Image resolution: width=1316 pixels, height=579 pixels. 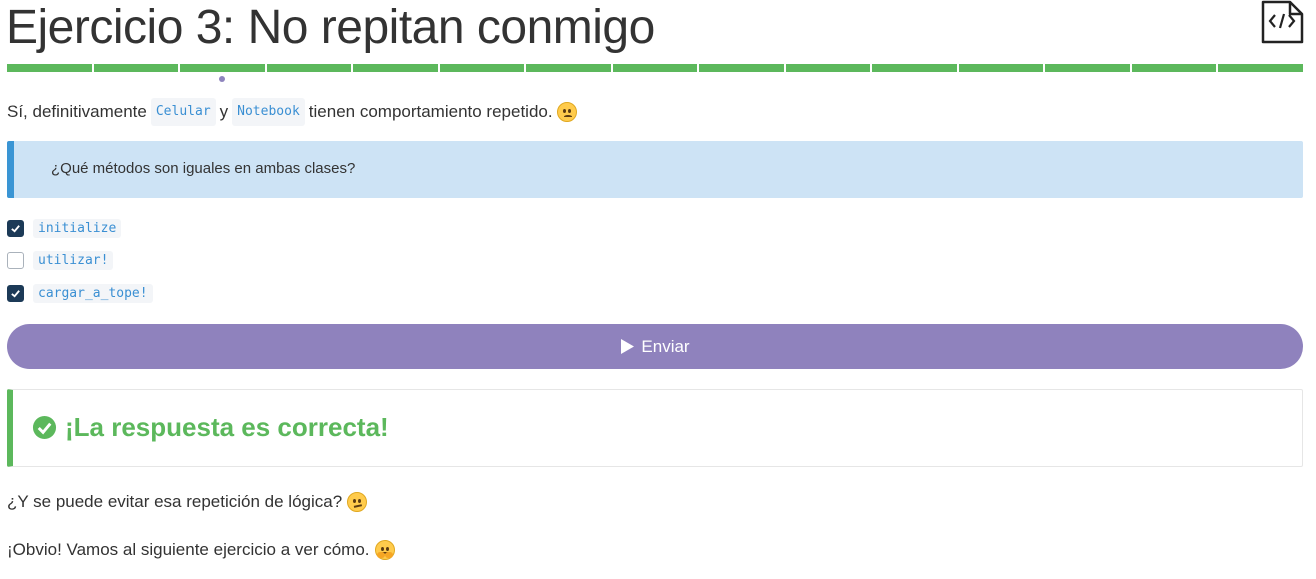 What do you see at coordinates (566, 112) in the screenshot?
I see `worried-face-icon` at bounding box center [566, 112].